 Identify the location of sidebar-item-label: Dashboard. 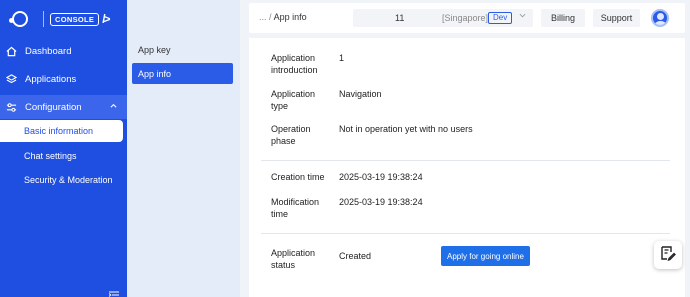
(48, 51).